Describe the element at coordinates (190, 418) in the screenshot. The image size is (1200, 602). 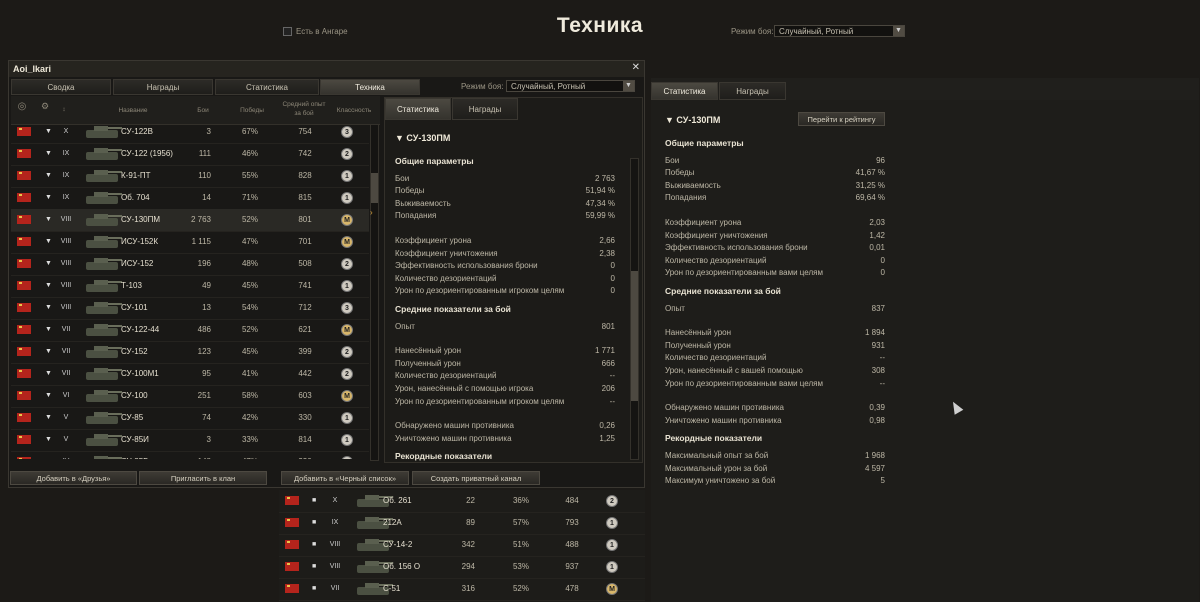
I see `table-row: ▼ V СУ-85 74 42% 330 1` at that location.